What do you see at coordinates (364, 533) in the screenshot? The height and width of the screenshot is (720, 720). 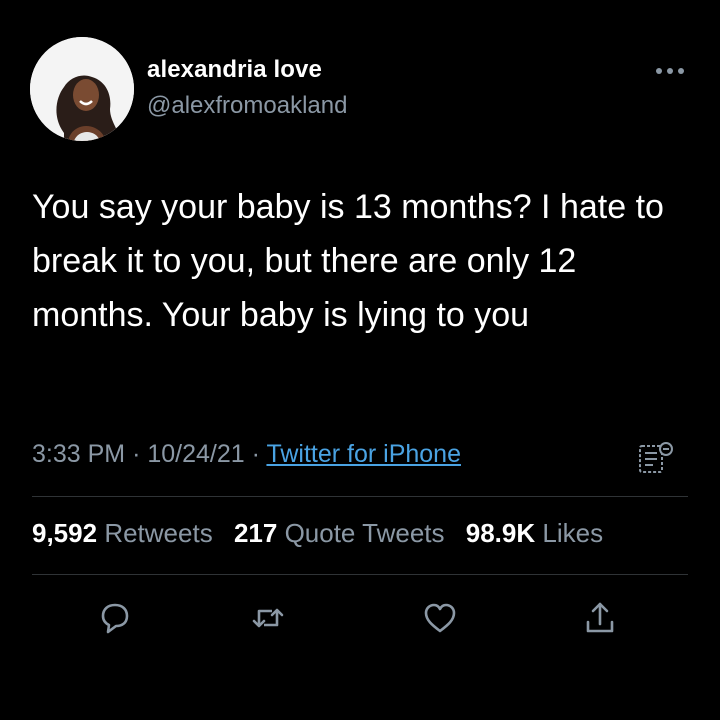 I see `quote-tweets-label: Quote Tweets` at bounding box center [364, 533].